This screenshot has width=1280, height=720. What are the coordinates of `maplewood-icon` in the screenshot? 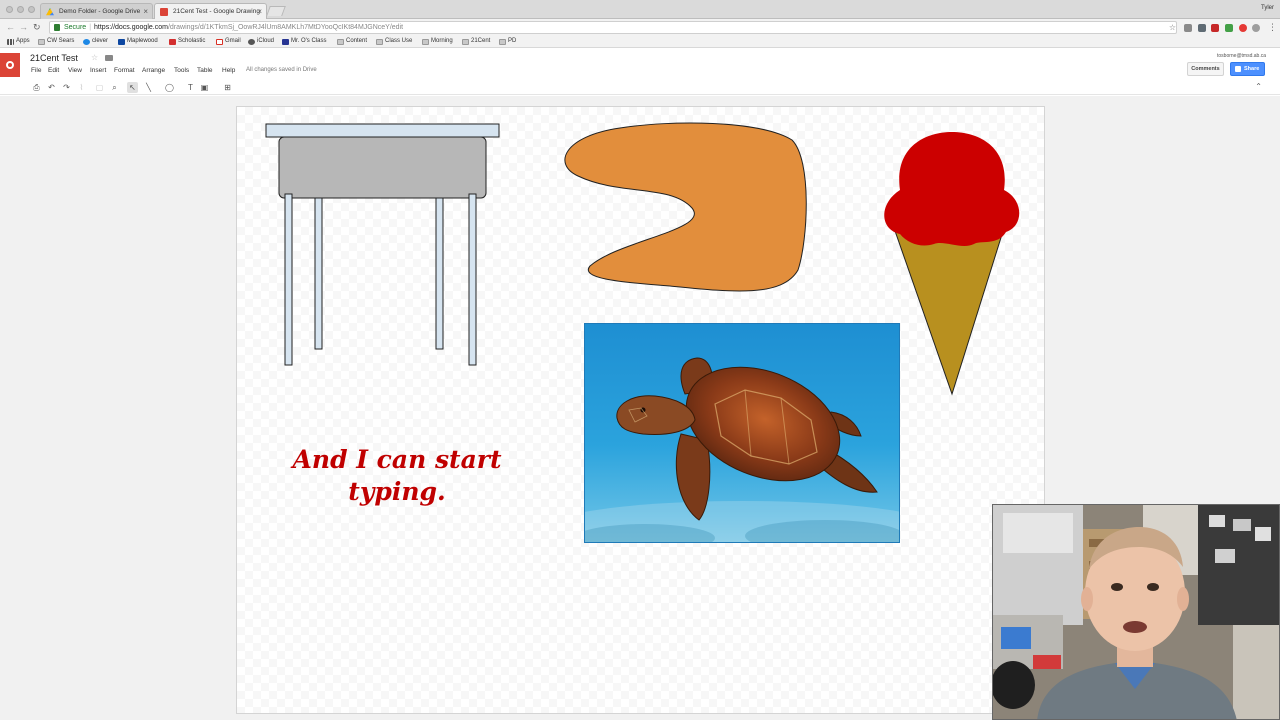 It's located at (121, 42).